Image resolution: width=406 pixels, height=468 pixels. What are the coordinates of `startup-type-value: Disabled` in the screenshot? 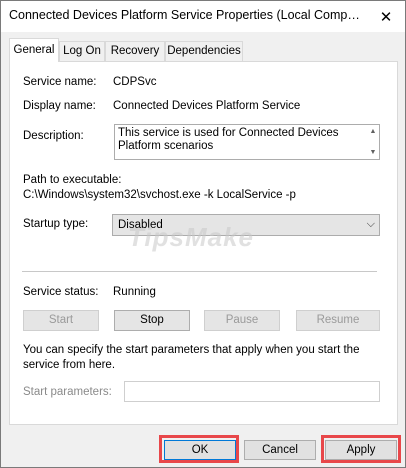 It's located at (140, 225).